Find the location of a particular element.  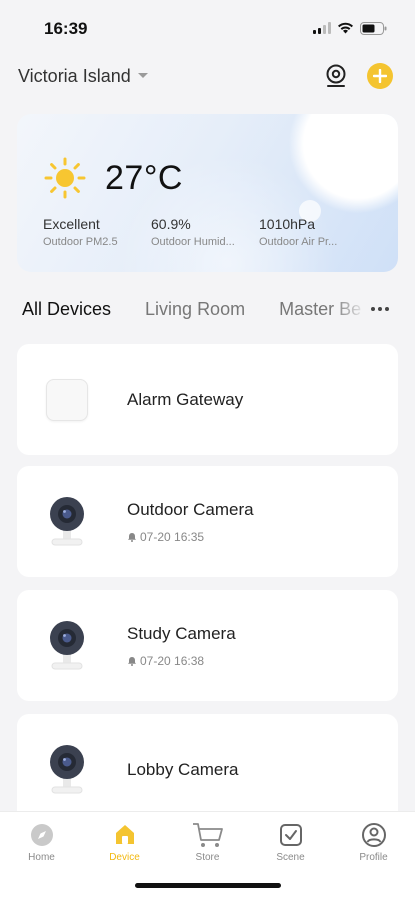

device-card: Outdoor Camera 07-20 16:35 is located at coordinates (207, 521).